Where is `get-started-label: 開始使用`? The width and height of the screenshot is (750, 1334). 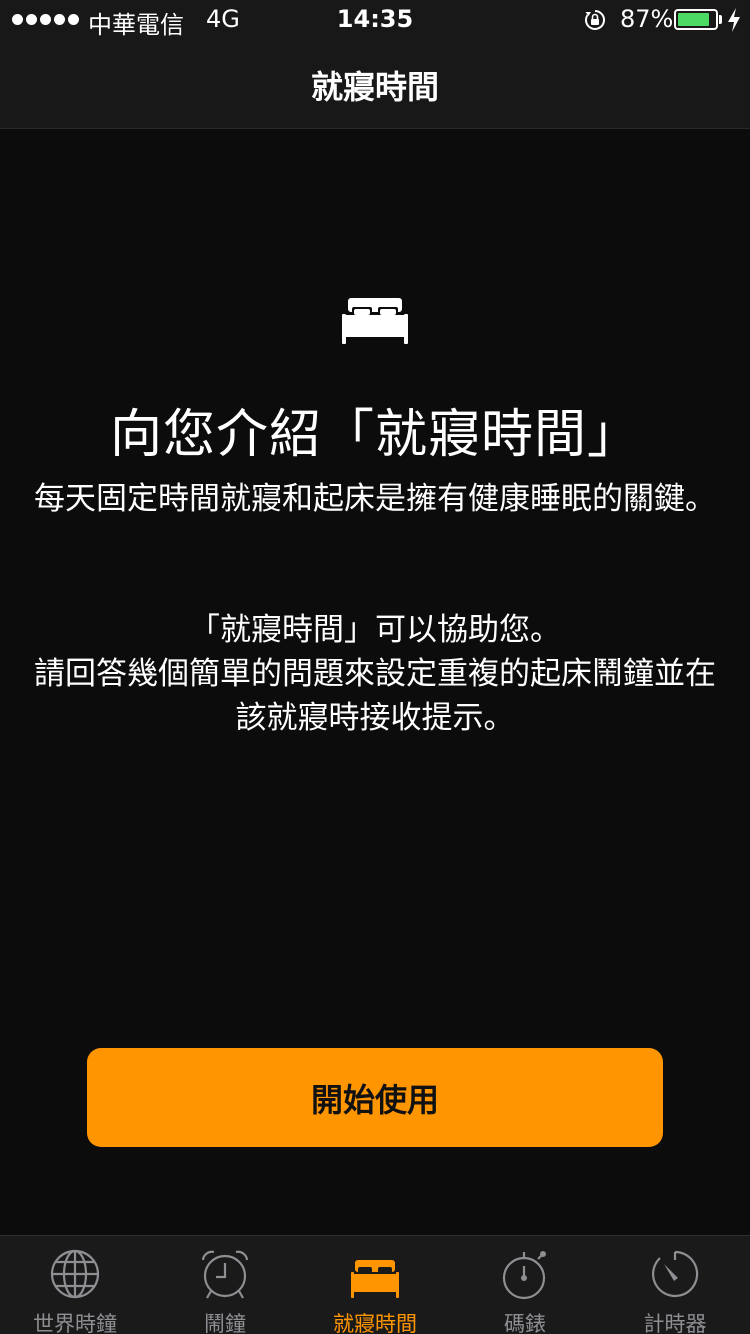 get-started-label: 開始使用 is located at coordinates (374, 1099).